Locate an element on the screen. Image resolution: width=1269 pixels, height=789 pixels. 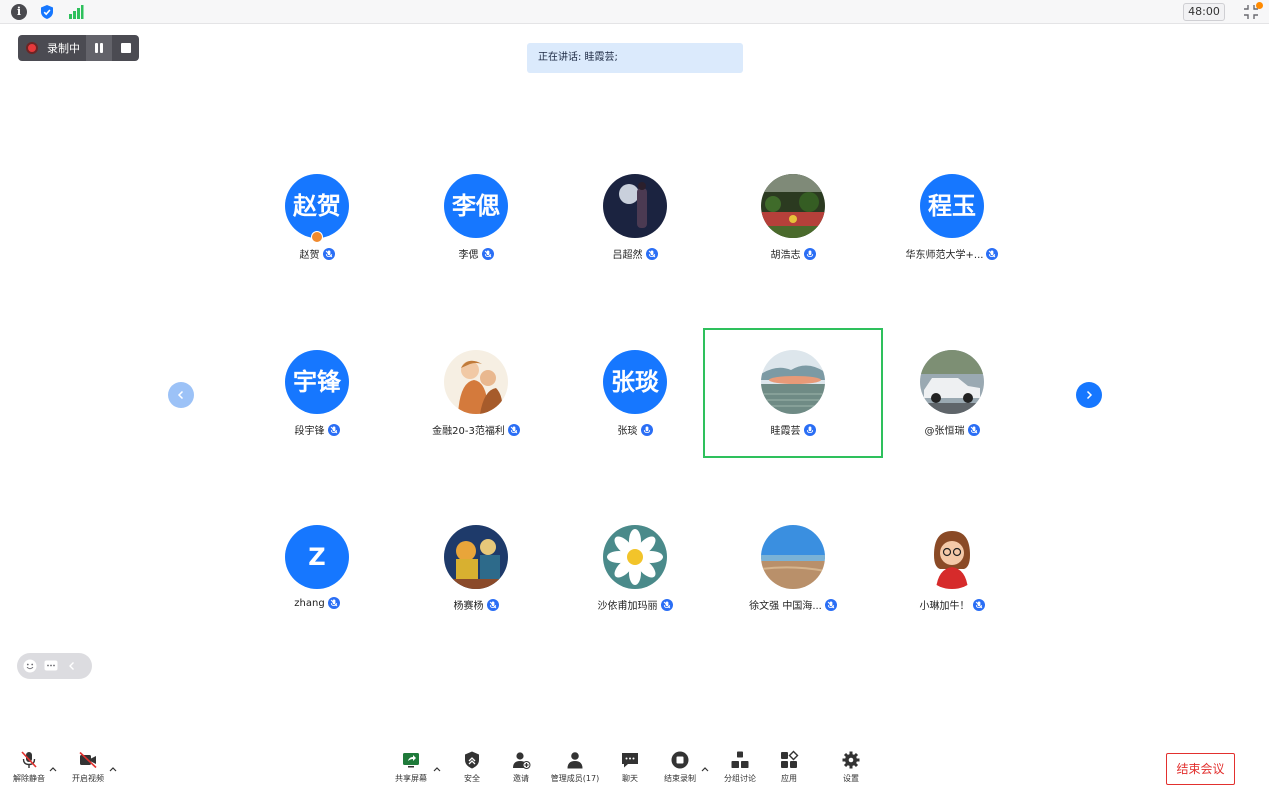
participant-tile: 吕超然 is located at coordinates (635, 217).